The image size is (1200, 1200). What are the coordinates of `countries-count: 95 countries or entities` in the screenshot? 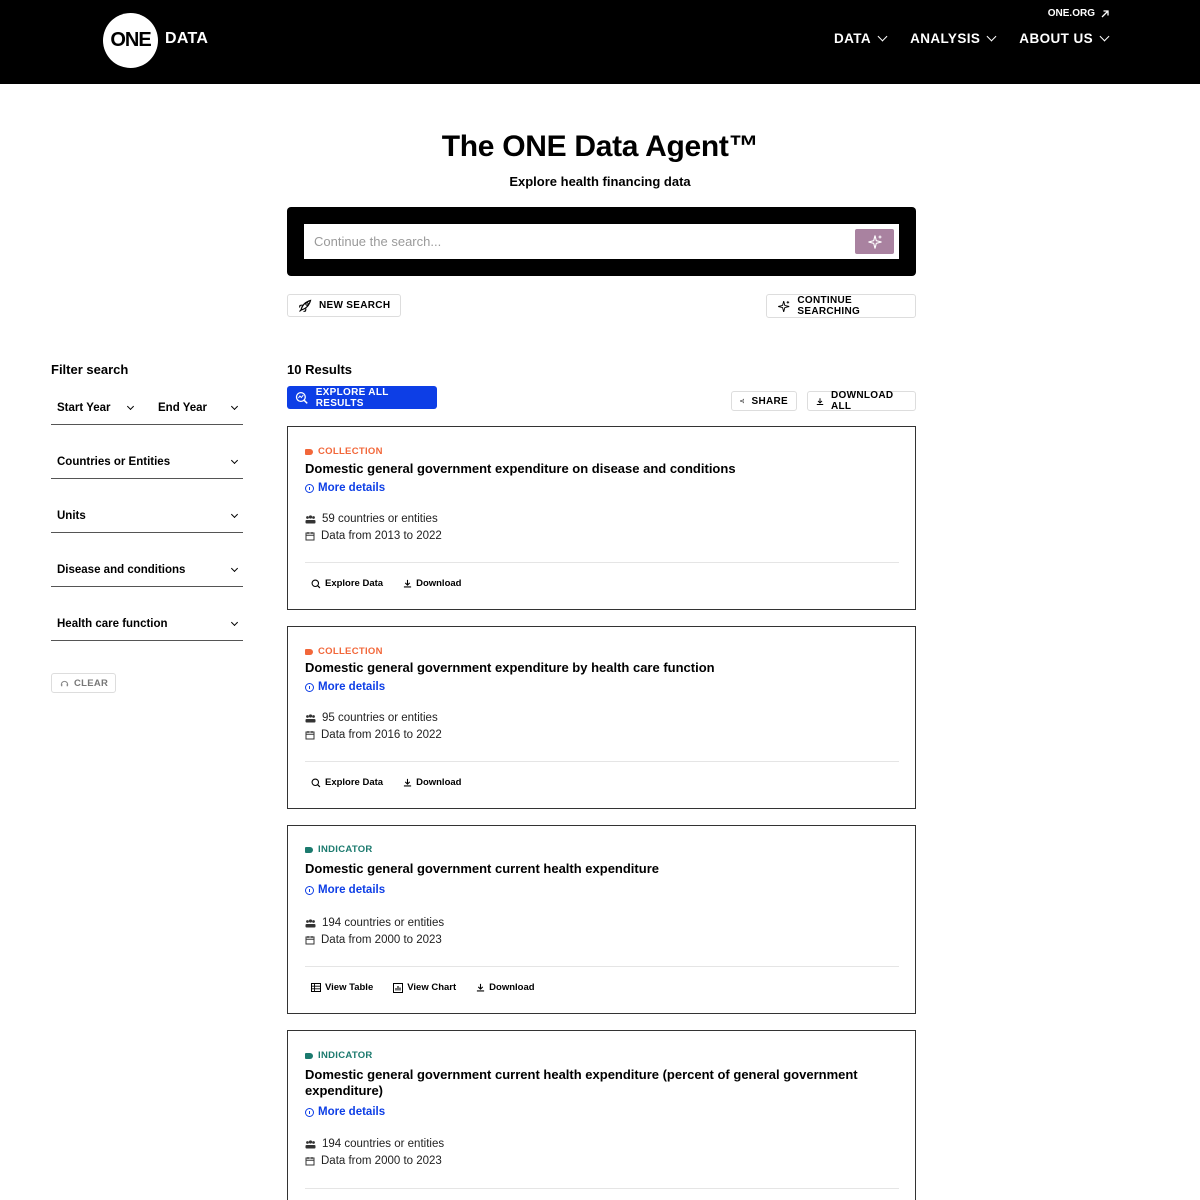 It's located at (371, 718).